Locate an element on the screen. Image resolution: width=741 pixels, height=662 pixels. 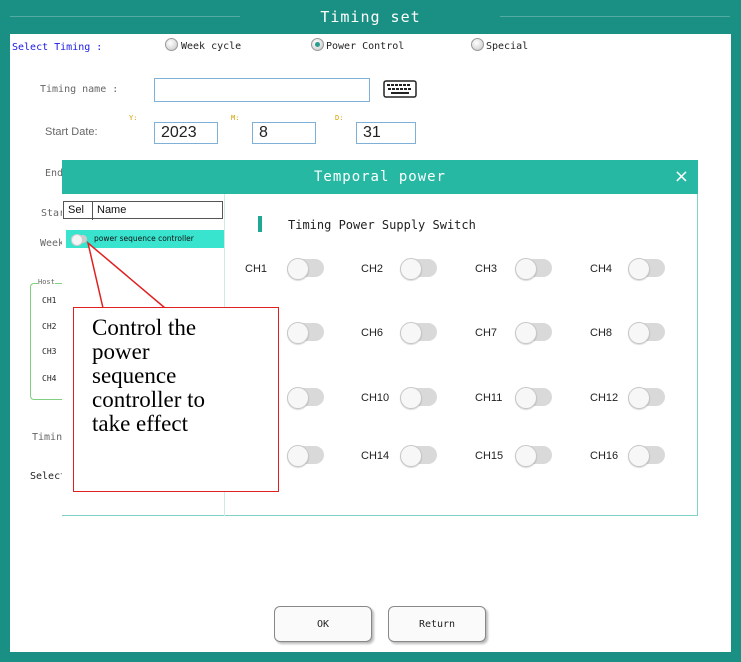
section-marker is located at coordinates (260, 224).